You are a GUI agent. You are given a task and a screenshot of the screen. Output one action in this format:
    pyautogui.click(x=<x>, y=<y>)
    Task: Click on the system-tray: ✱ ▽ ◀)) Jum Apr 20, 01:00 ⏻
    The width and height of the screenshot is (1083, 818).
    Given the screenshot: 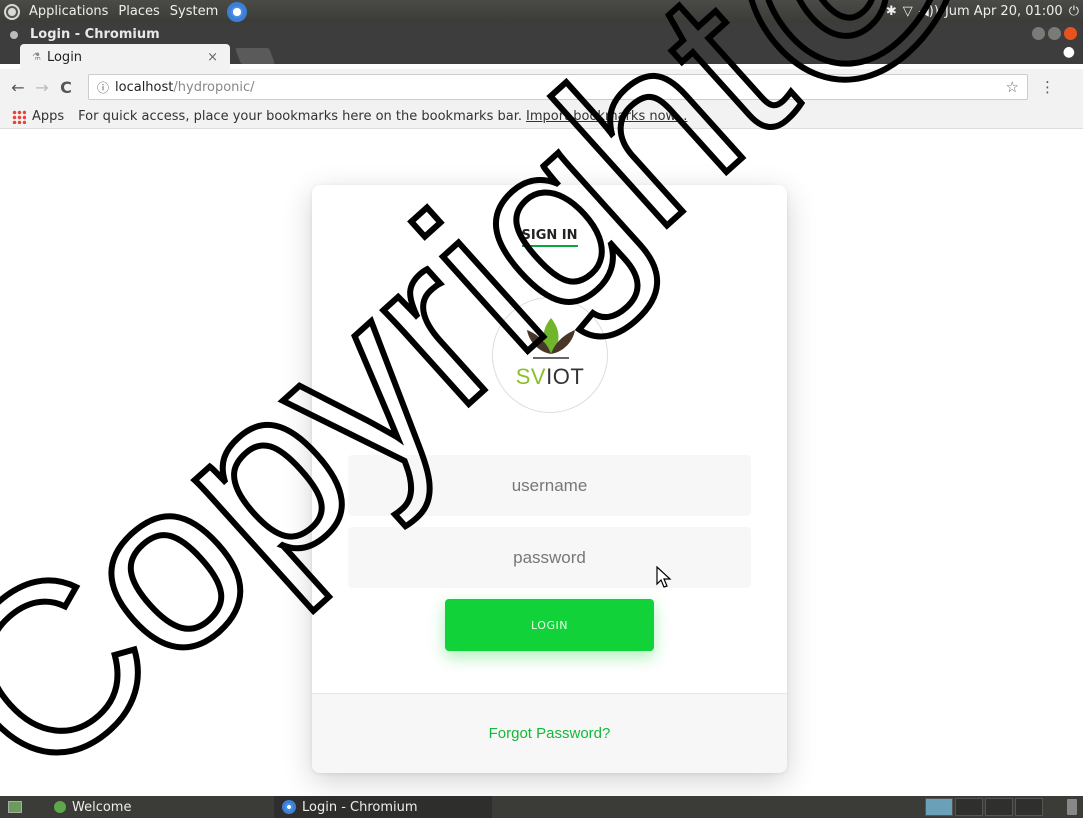 What is the action you would take?
    pyautogui.click(x=982, y=11)
    